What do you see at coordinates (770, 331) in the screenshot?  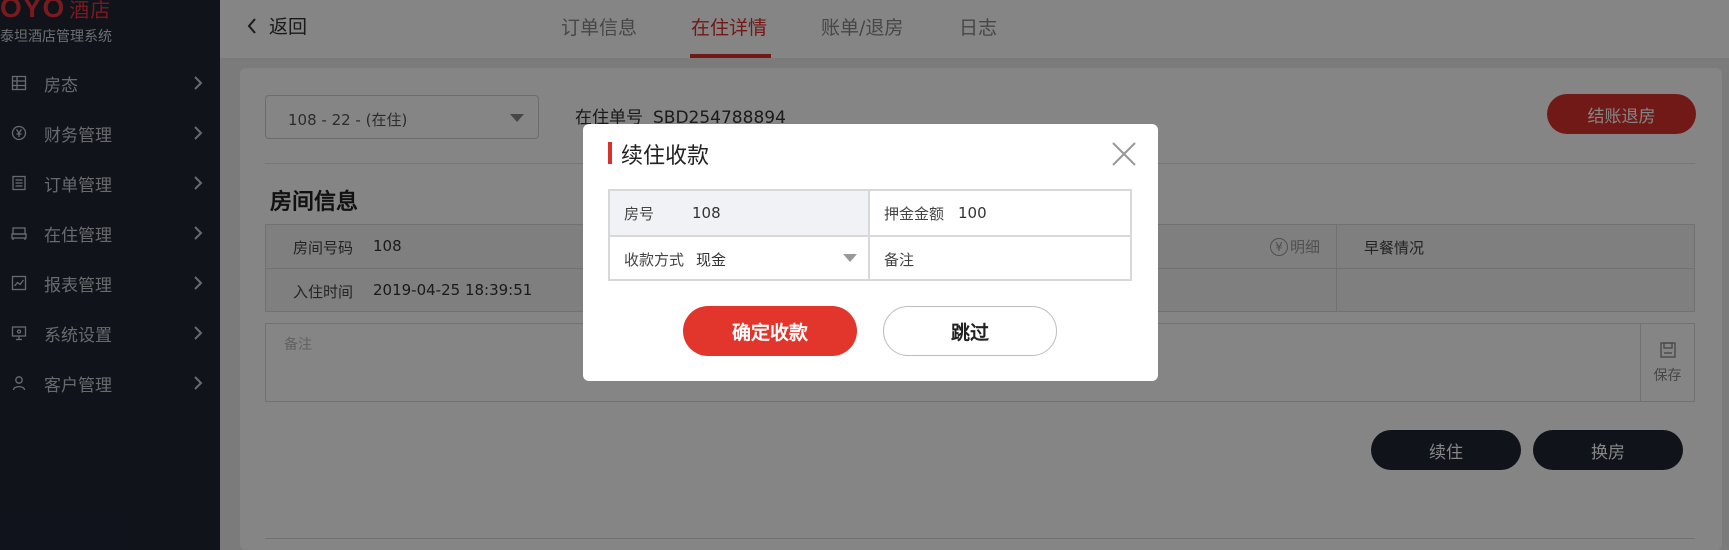 I see `confirm-payment-button: 确定收款` at bounding box center [770, 331].